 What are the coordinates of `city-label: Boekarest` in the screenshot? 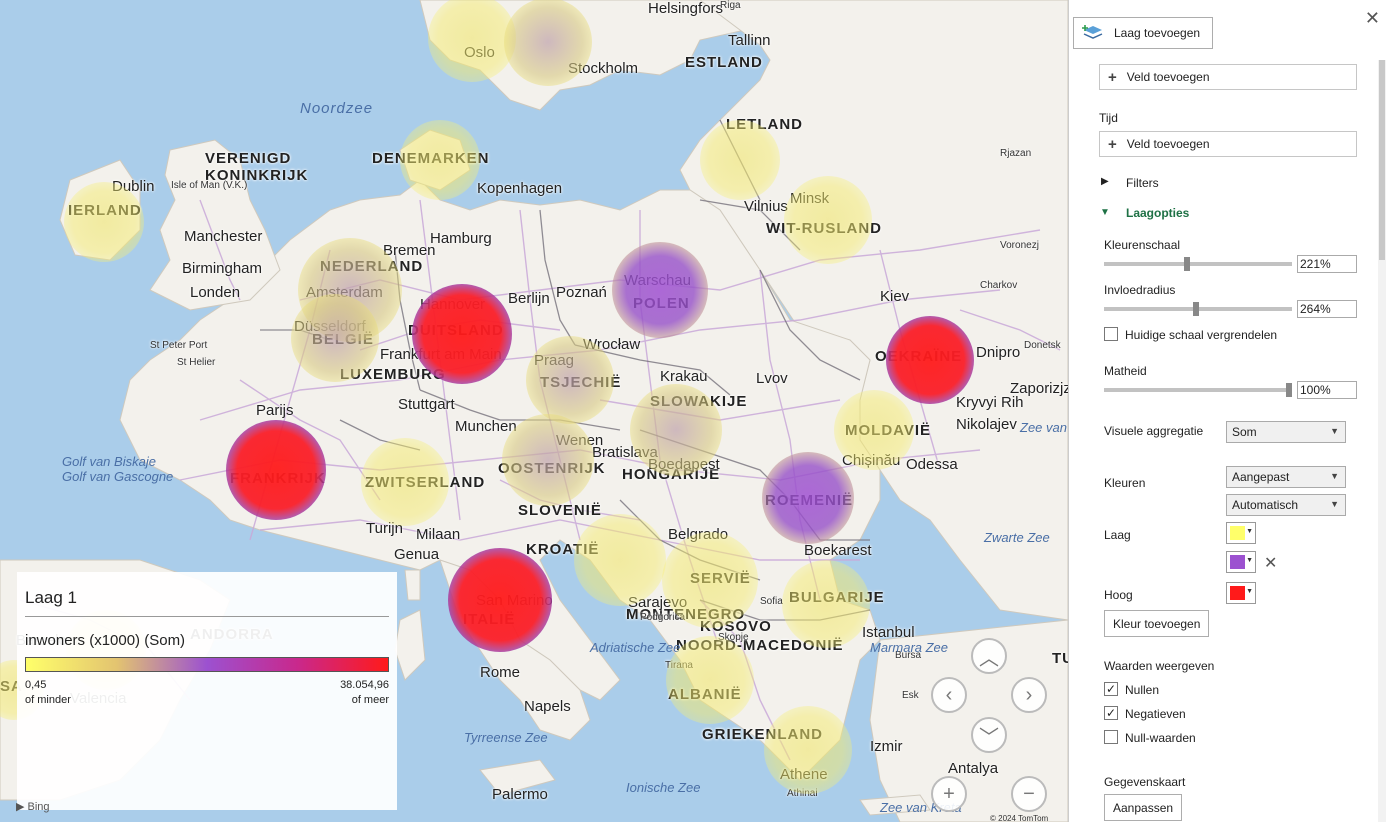 It's located at (838, 550).